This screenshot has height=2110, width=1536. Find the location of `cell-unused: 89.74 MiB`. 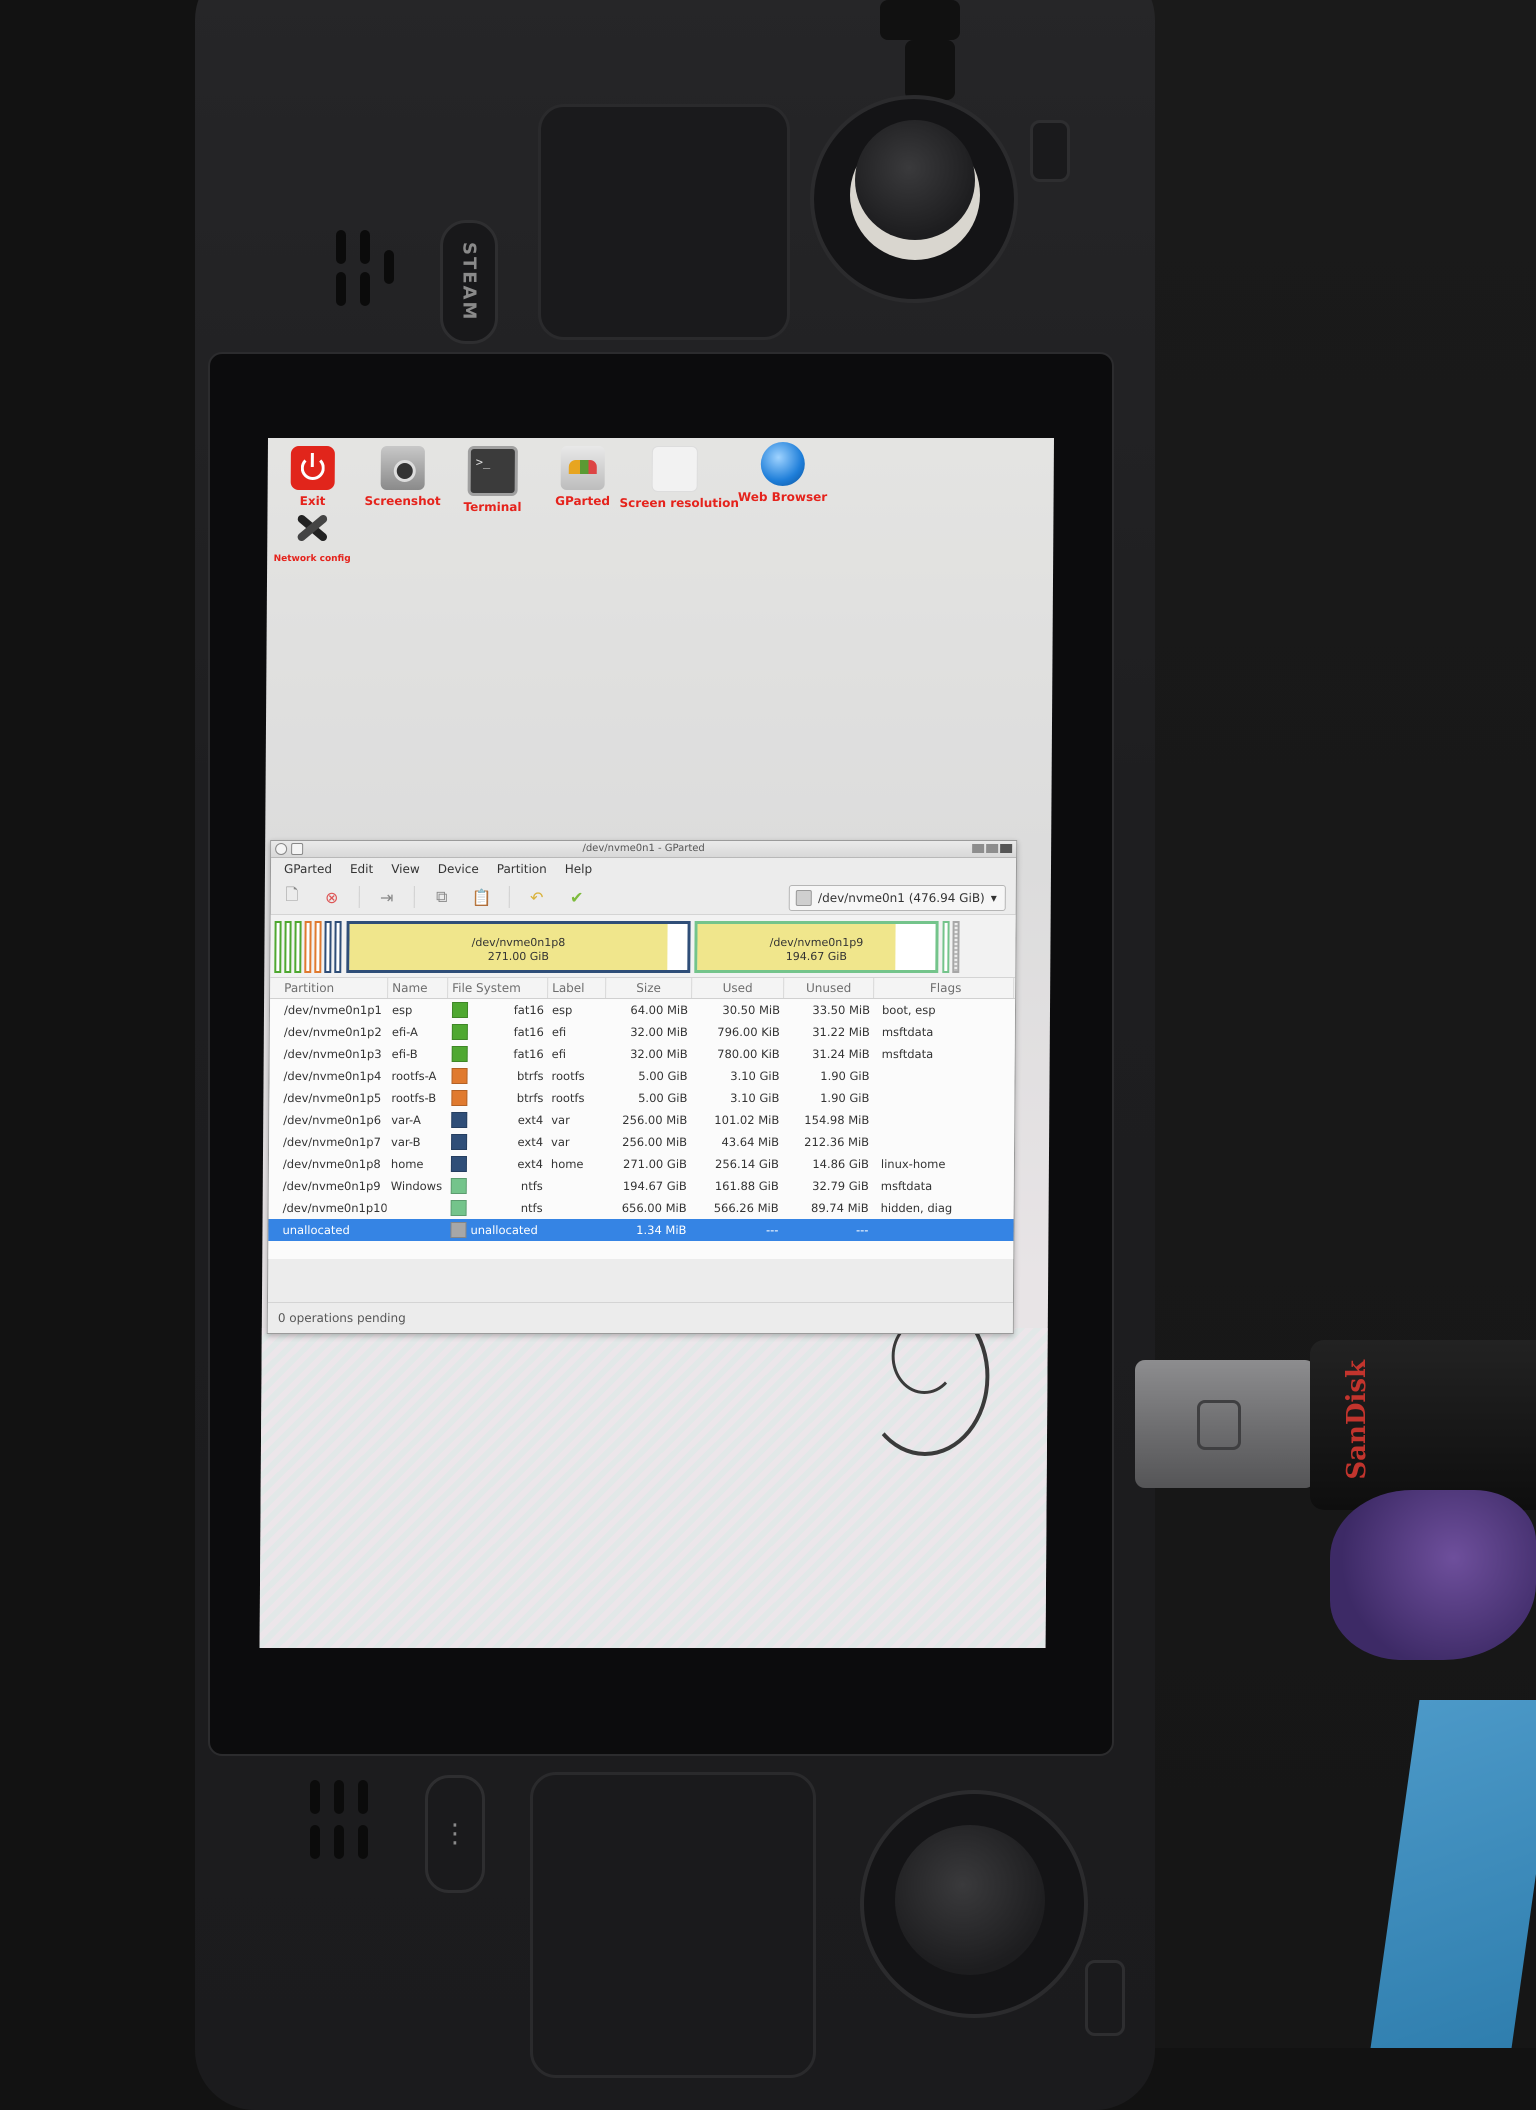

cell-unused: 89.74 MiB is located at coordinates (839, 1208).